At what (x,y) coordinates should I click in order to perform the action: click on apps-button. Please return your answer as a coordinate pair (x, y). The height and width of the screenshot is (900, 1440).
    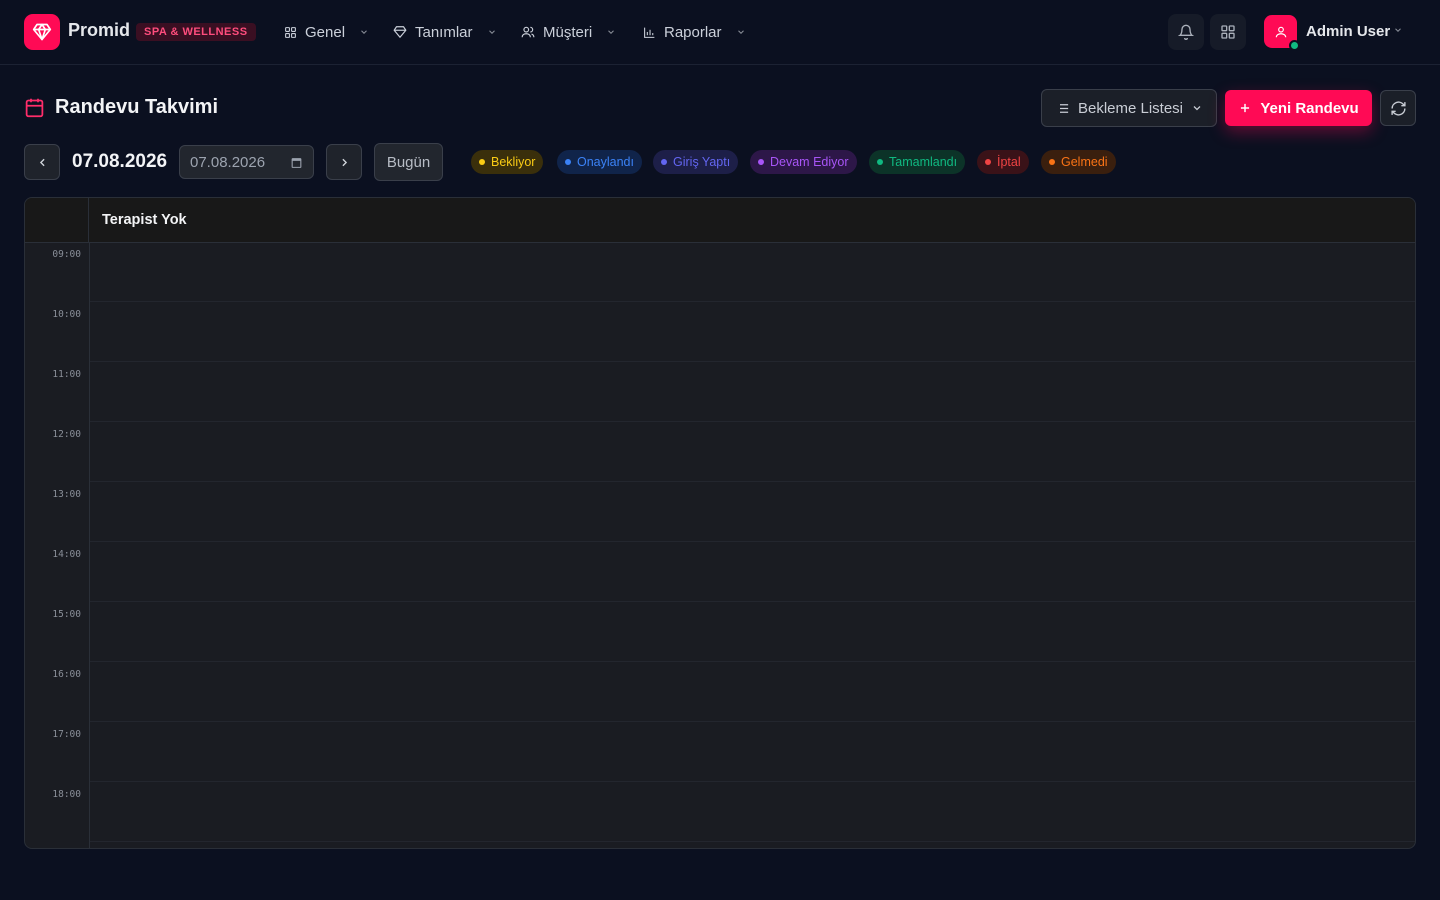
    Looking at the image, I should click on (1228, 32).